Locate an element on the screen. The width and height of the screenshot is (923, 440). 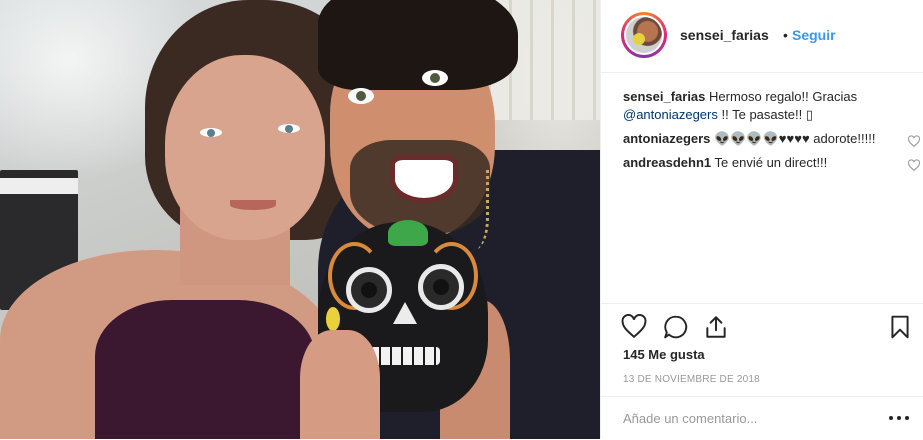
skull-teeth is located at coordinates (405, 356).